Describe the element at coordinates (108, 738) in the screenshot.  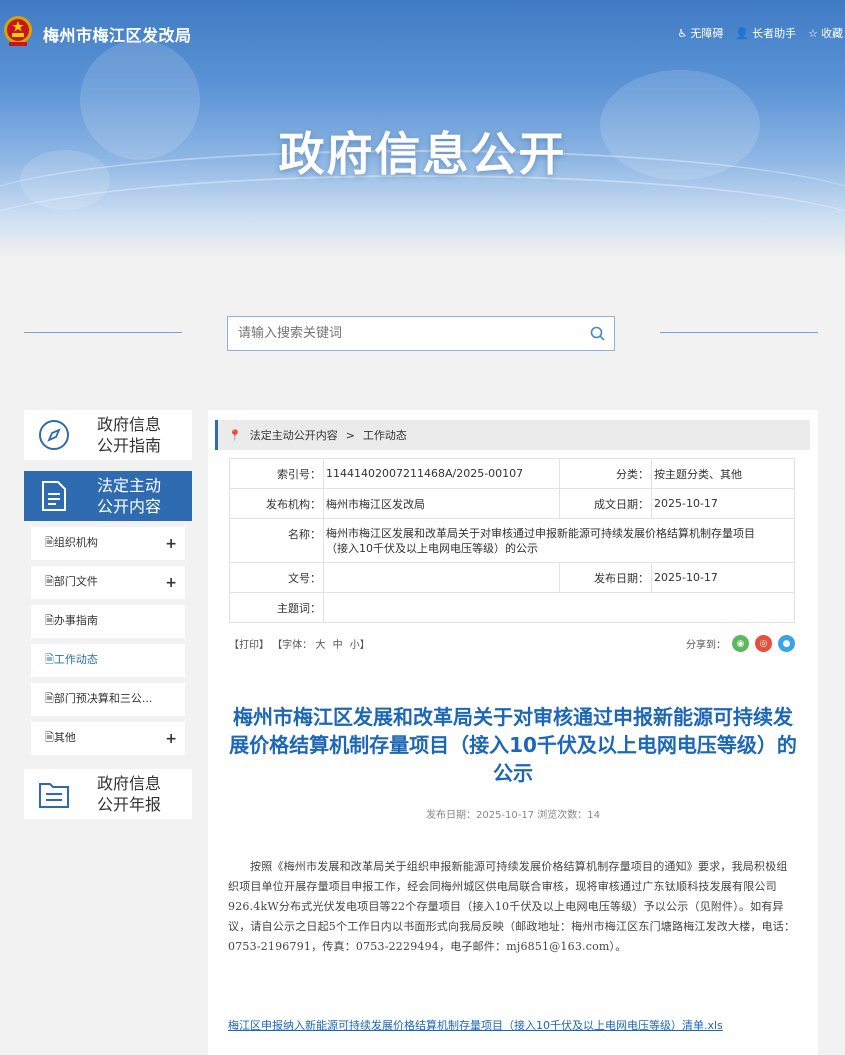
I see `sidebar-item-other: 🗎其他 +` at that location.